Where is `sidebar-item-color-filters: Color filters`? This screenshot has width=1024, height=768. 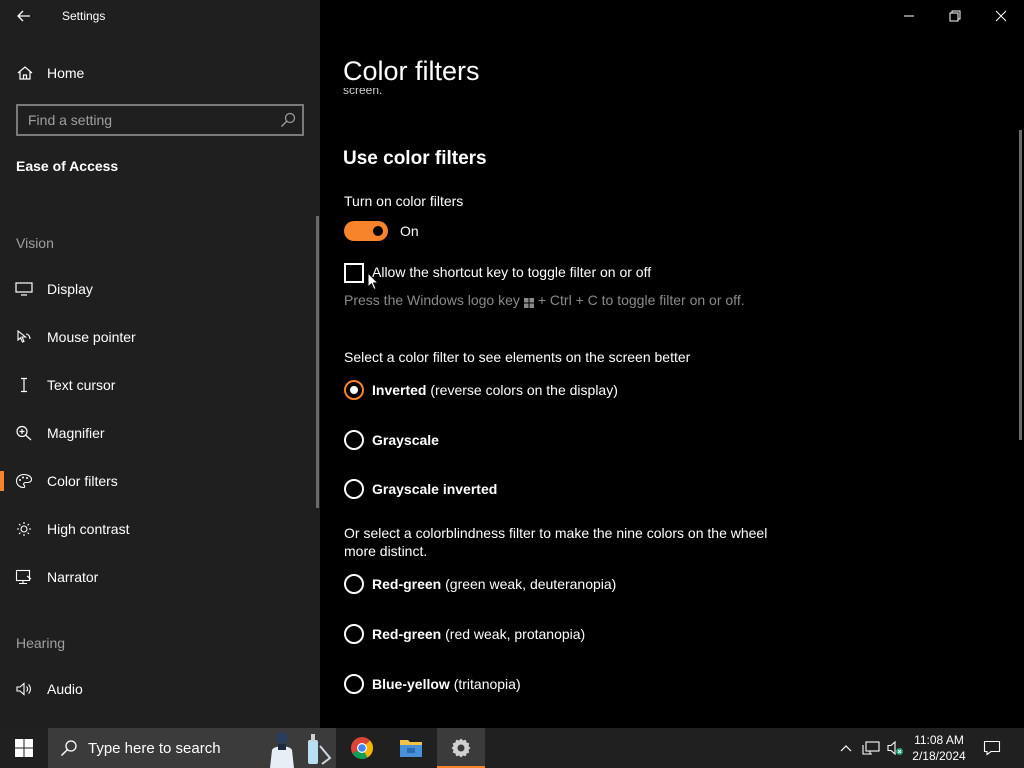 sidebar-item-color-filters: Color filters is located at coordinates (158, 481).